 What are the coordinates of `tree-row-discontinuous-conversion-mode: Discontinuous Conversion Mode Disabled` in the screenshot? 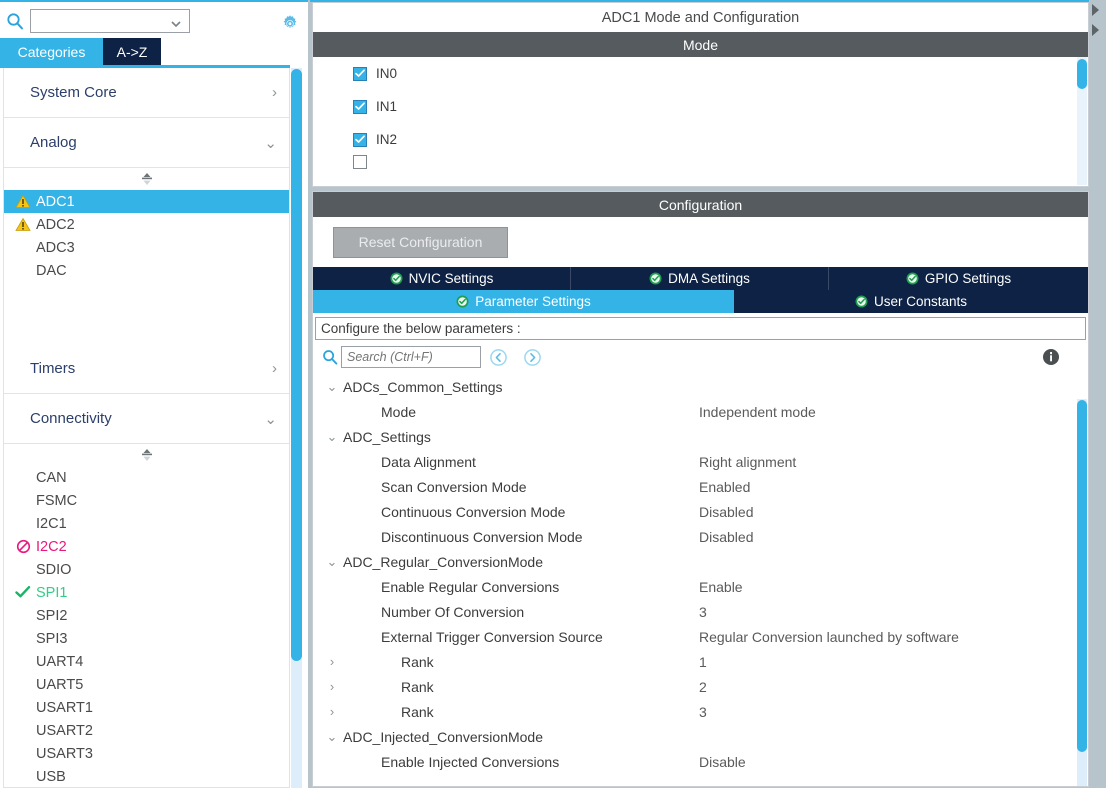 It's located at (700, 536).